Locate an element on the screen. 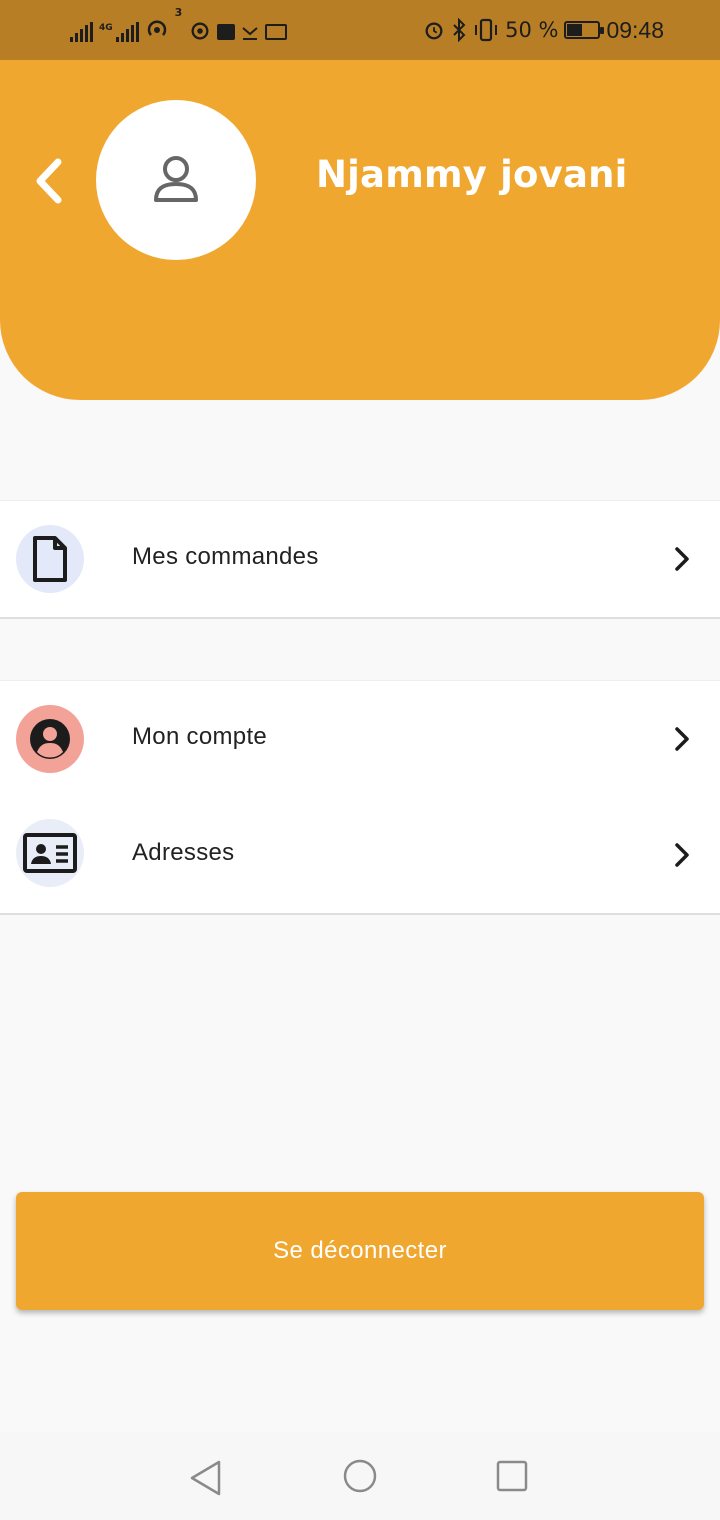 This screenshot has height=1520, width=720. battery-percent: 50 % is located at coordinates (532, 30).